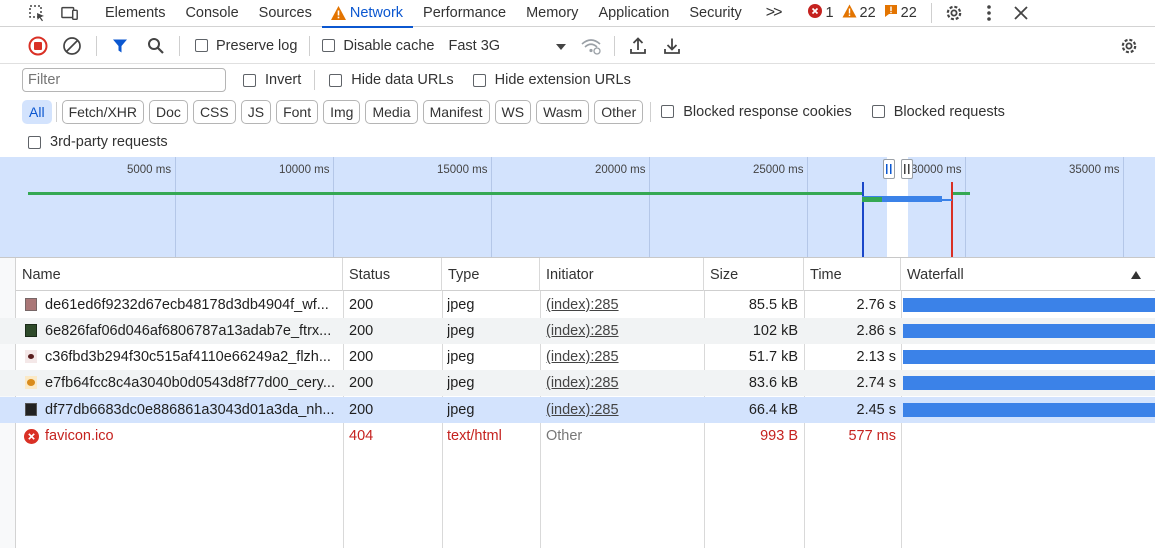 This screenshot has width=1155, height=548. Describe the element at coordinates (619, 111) in the screenshot. I see `type-filter-other: Other` at that location.